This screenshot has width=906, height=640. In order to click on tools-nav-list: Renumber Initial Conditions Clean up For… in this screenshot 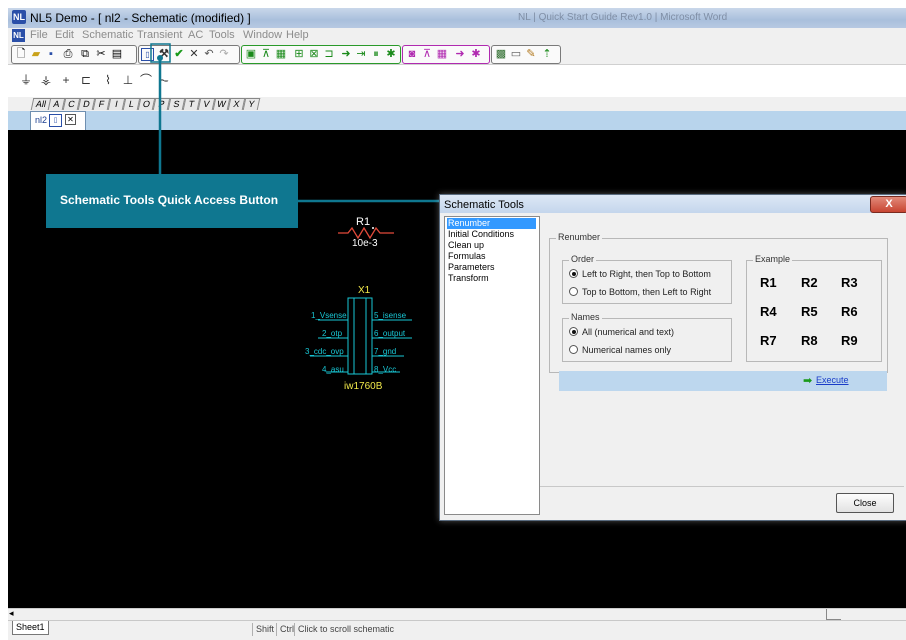, I will do `click(492, 365)`.